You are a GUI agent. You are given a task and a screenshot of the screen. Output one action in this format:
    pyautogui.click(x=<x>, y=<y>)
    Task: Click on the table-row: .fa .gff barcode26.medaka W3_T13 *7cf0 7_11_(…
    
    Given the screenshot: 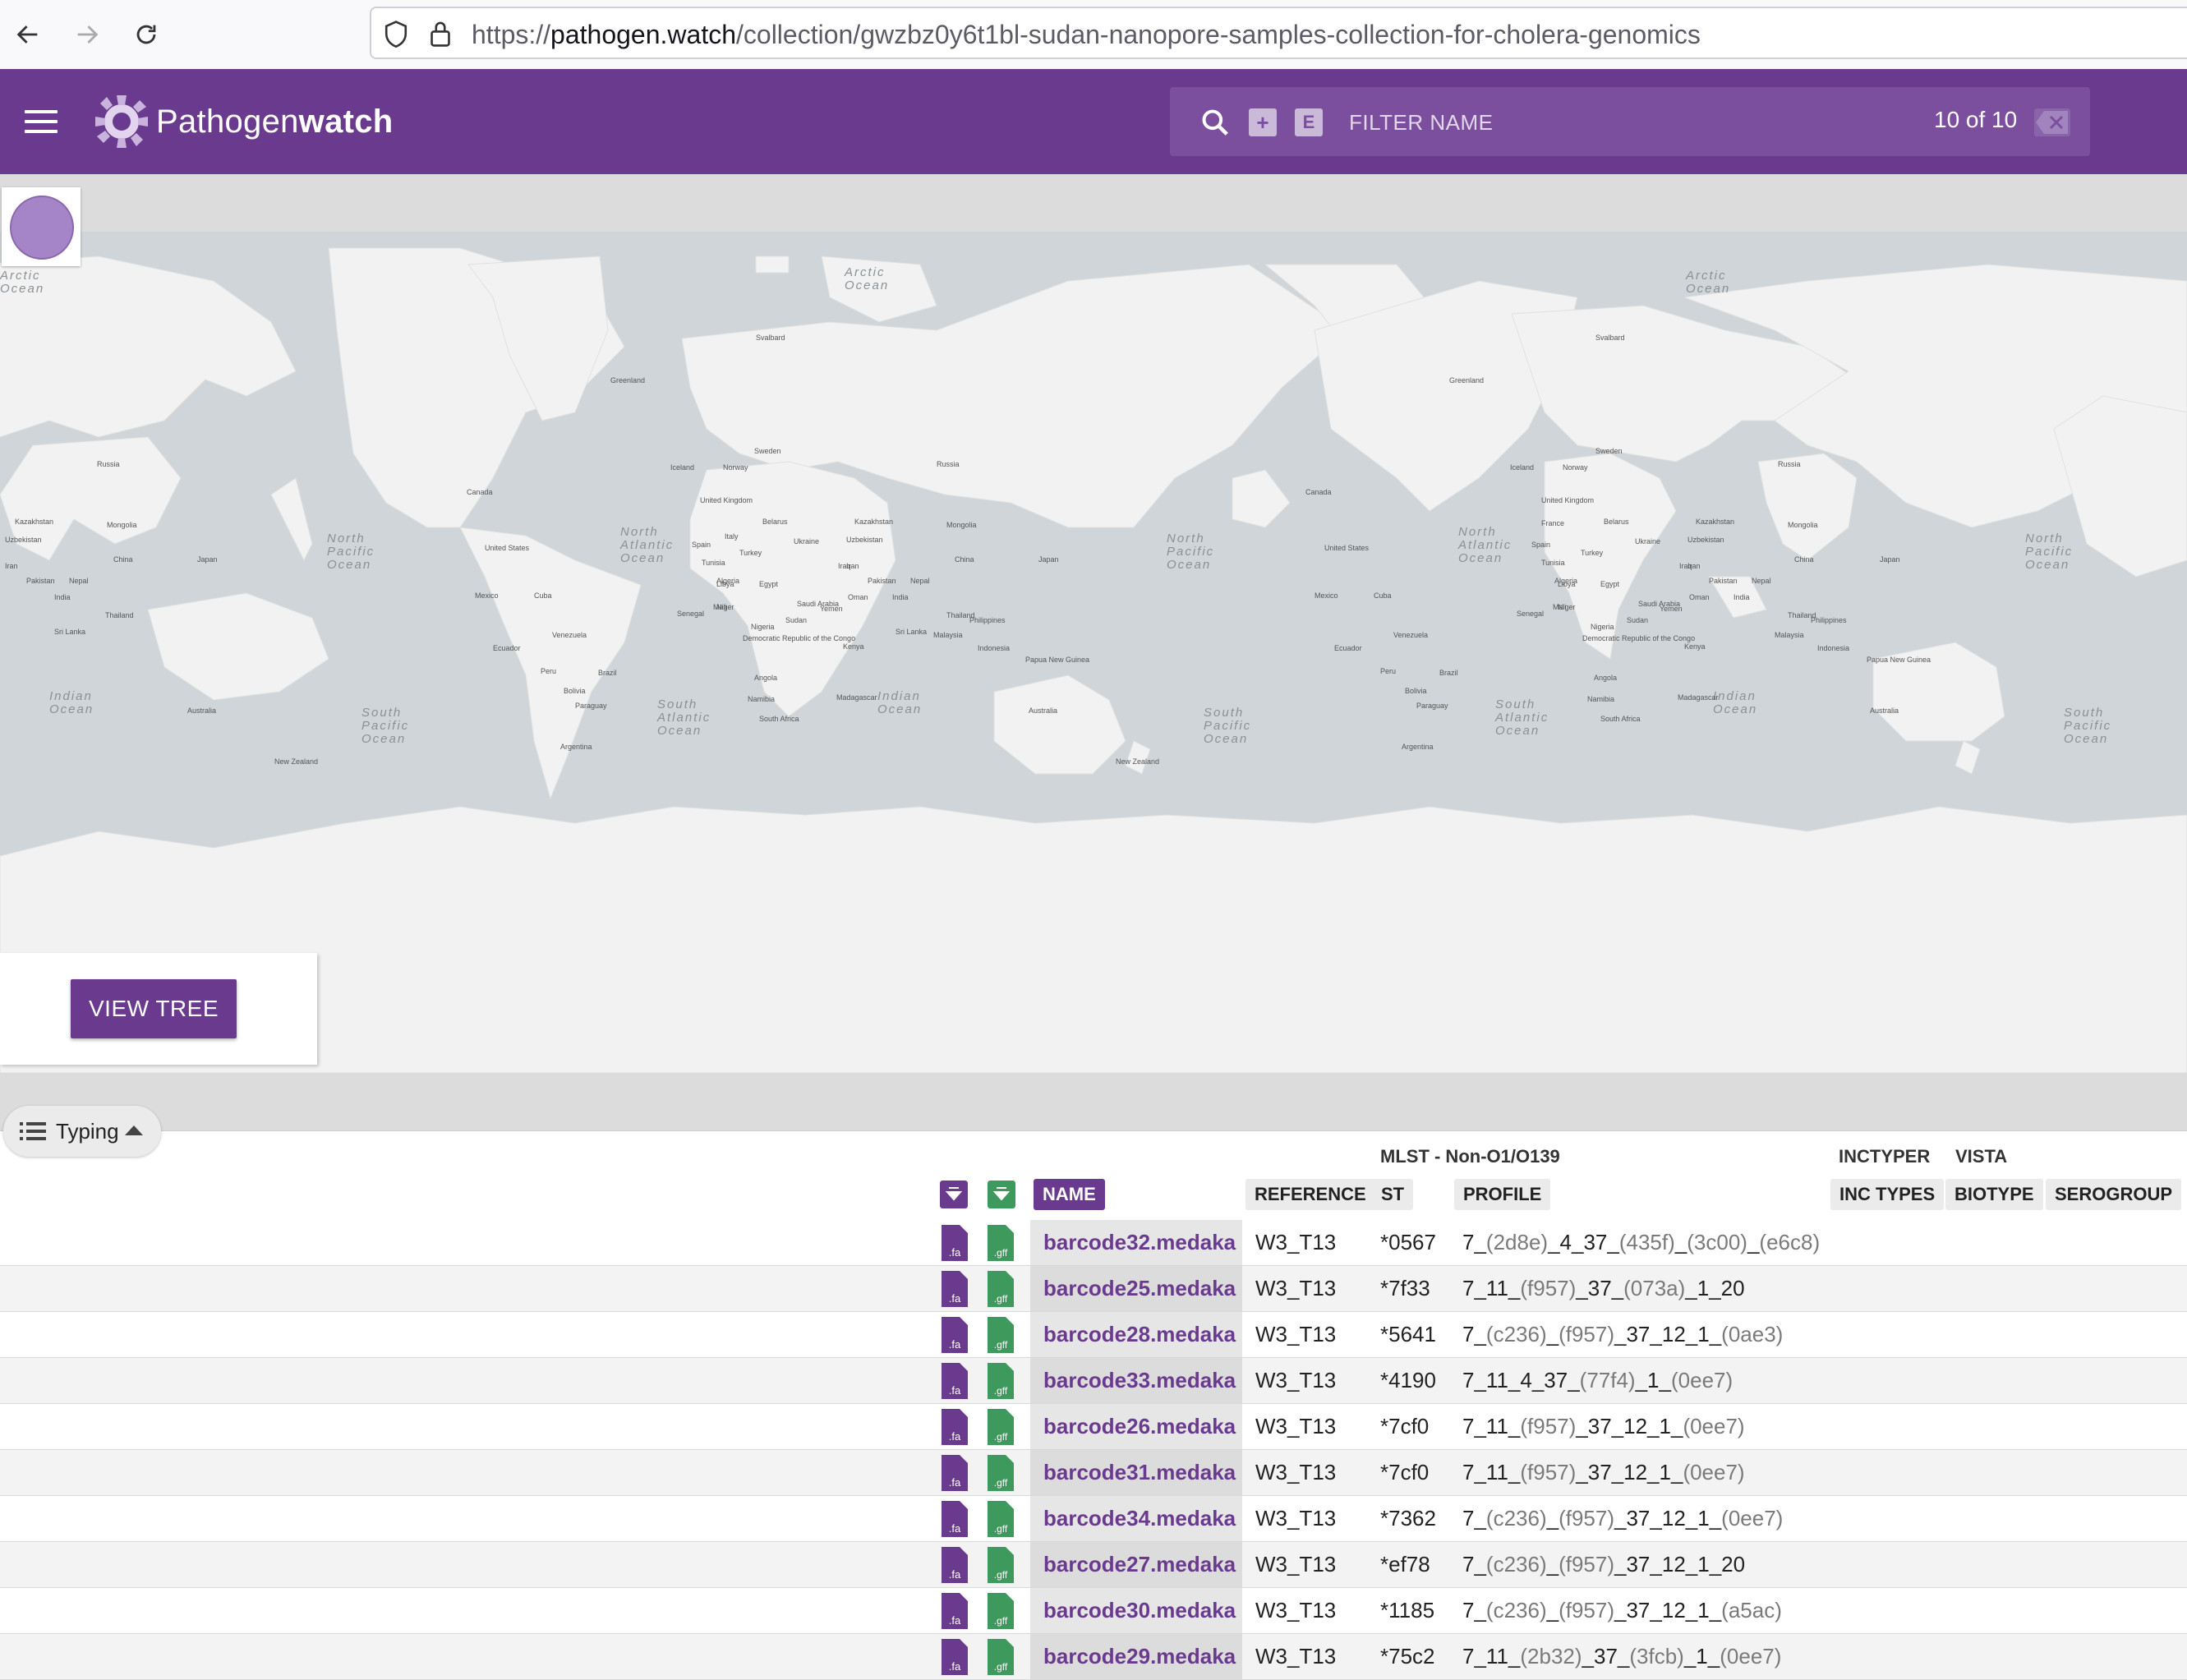 What is the action you would take?
    pyautogui.click(x=1093, y=1427)
    